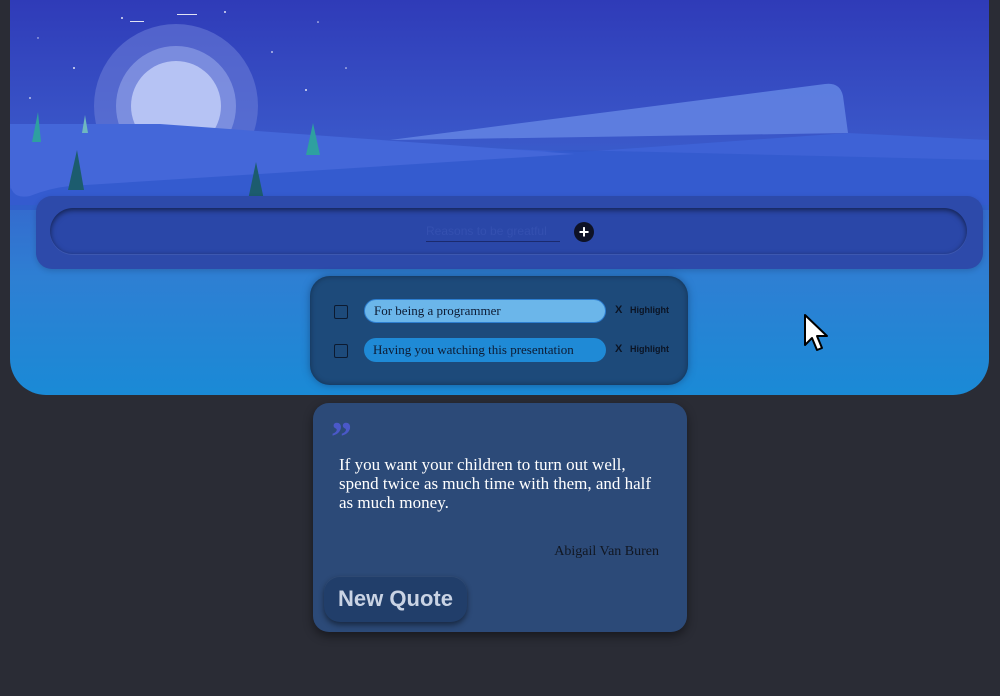 The height and width of the screenshot is (696, 1000). I want to click on add-reason-button: +, so click(584, 232).